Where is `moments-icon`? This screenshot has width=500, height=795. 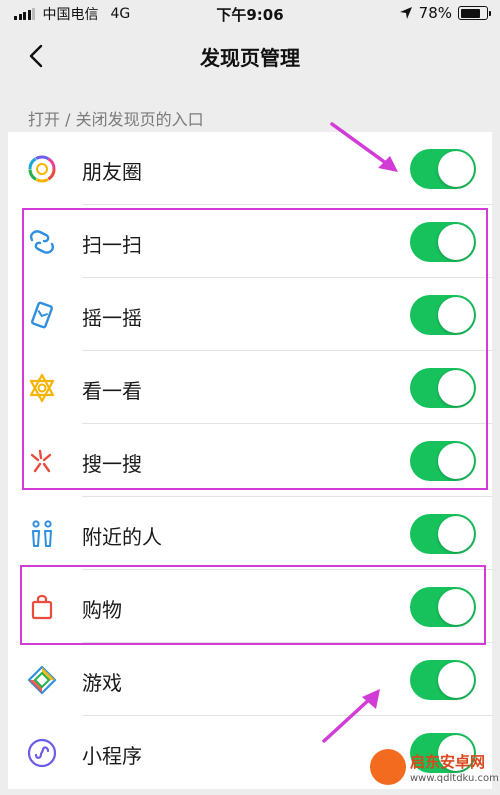 moments-icon is located at coordinates (42, 169).